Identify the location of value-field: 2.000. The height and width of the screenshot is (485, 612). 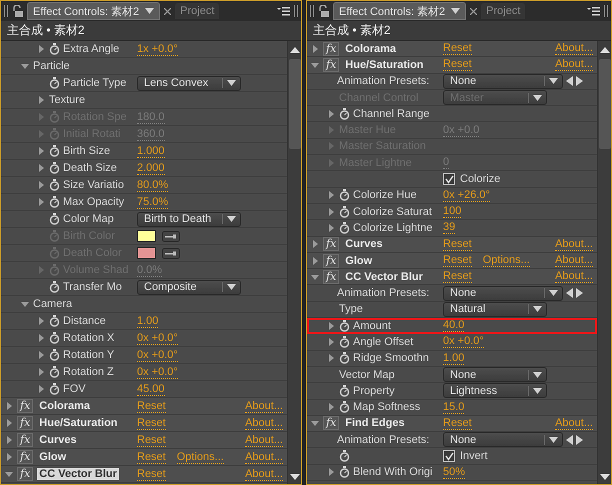
(151, 168).